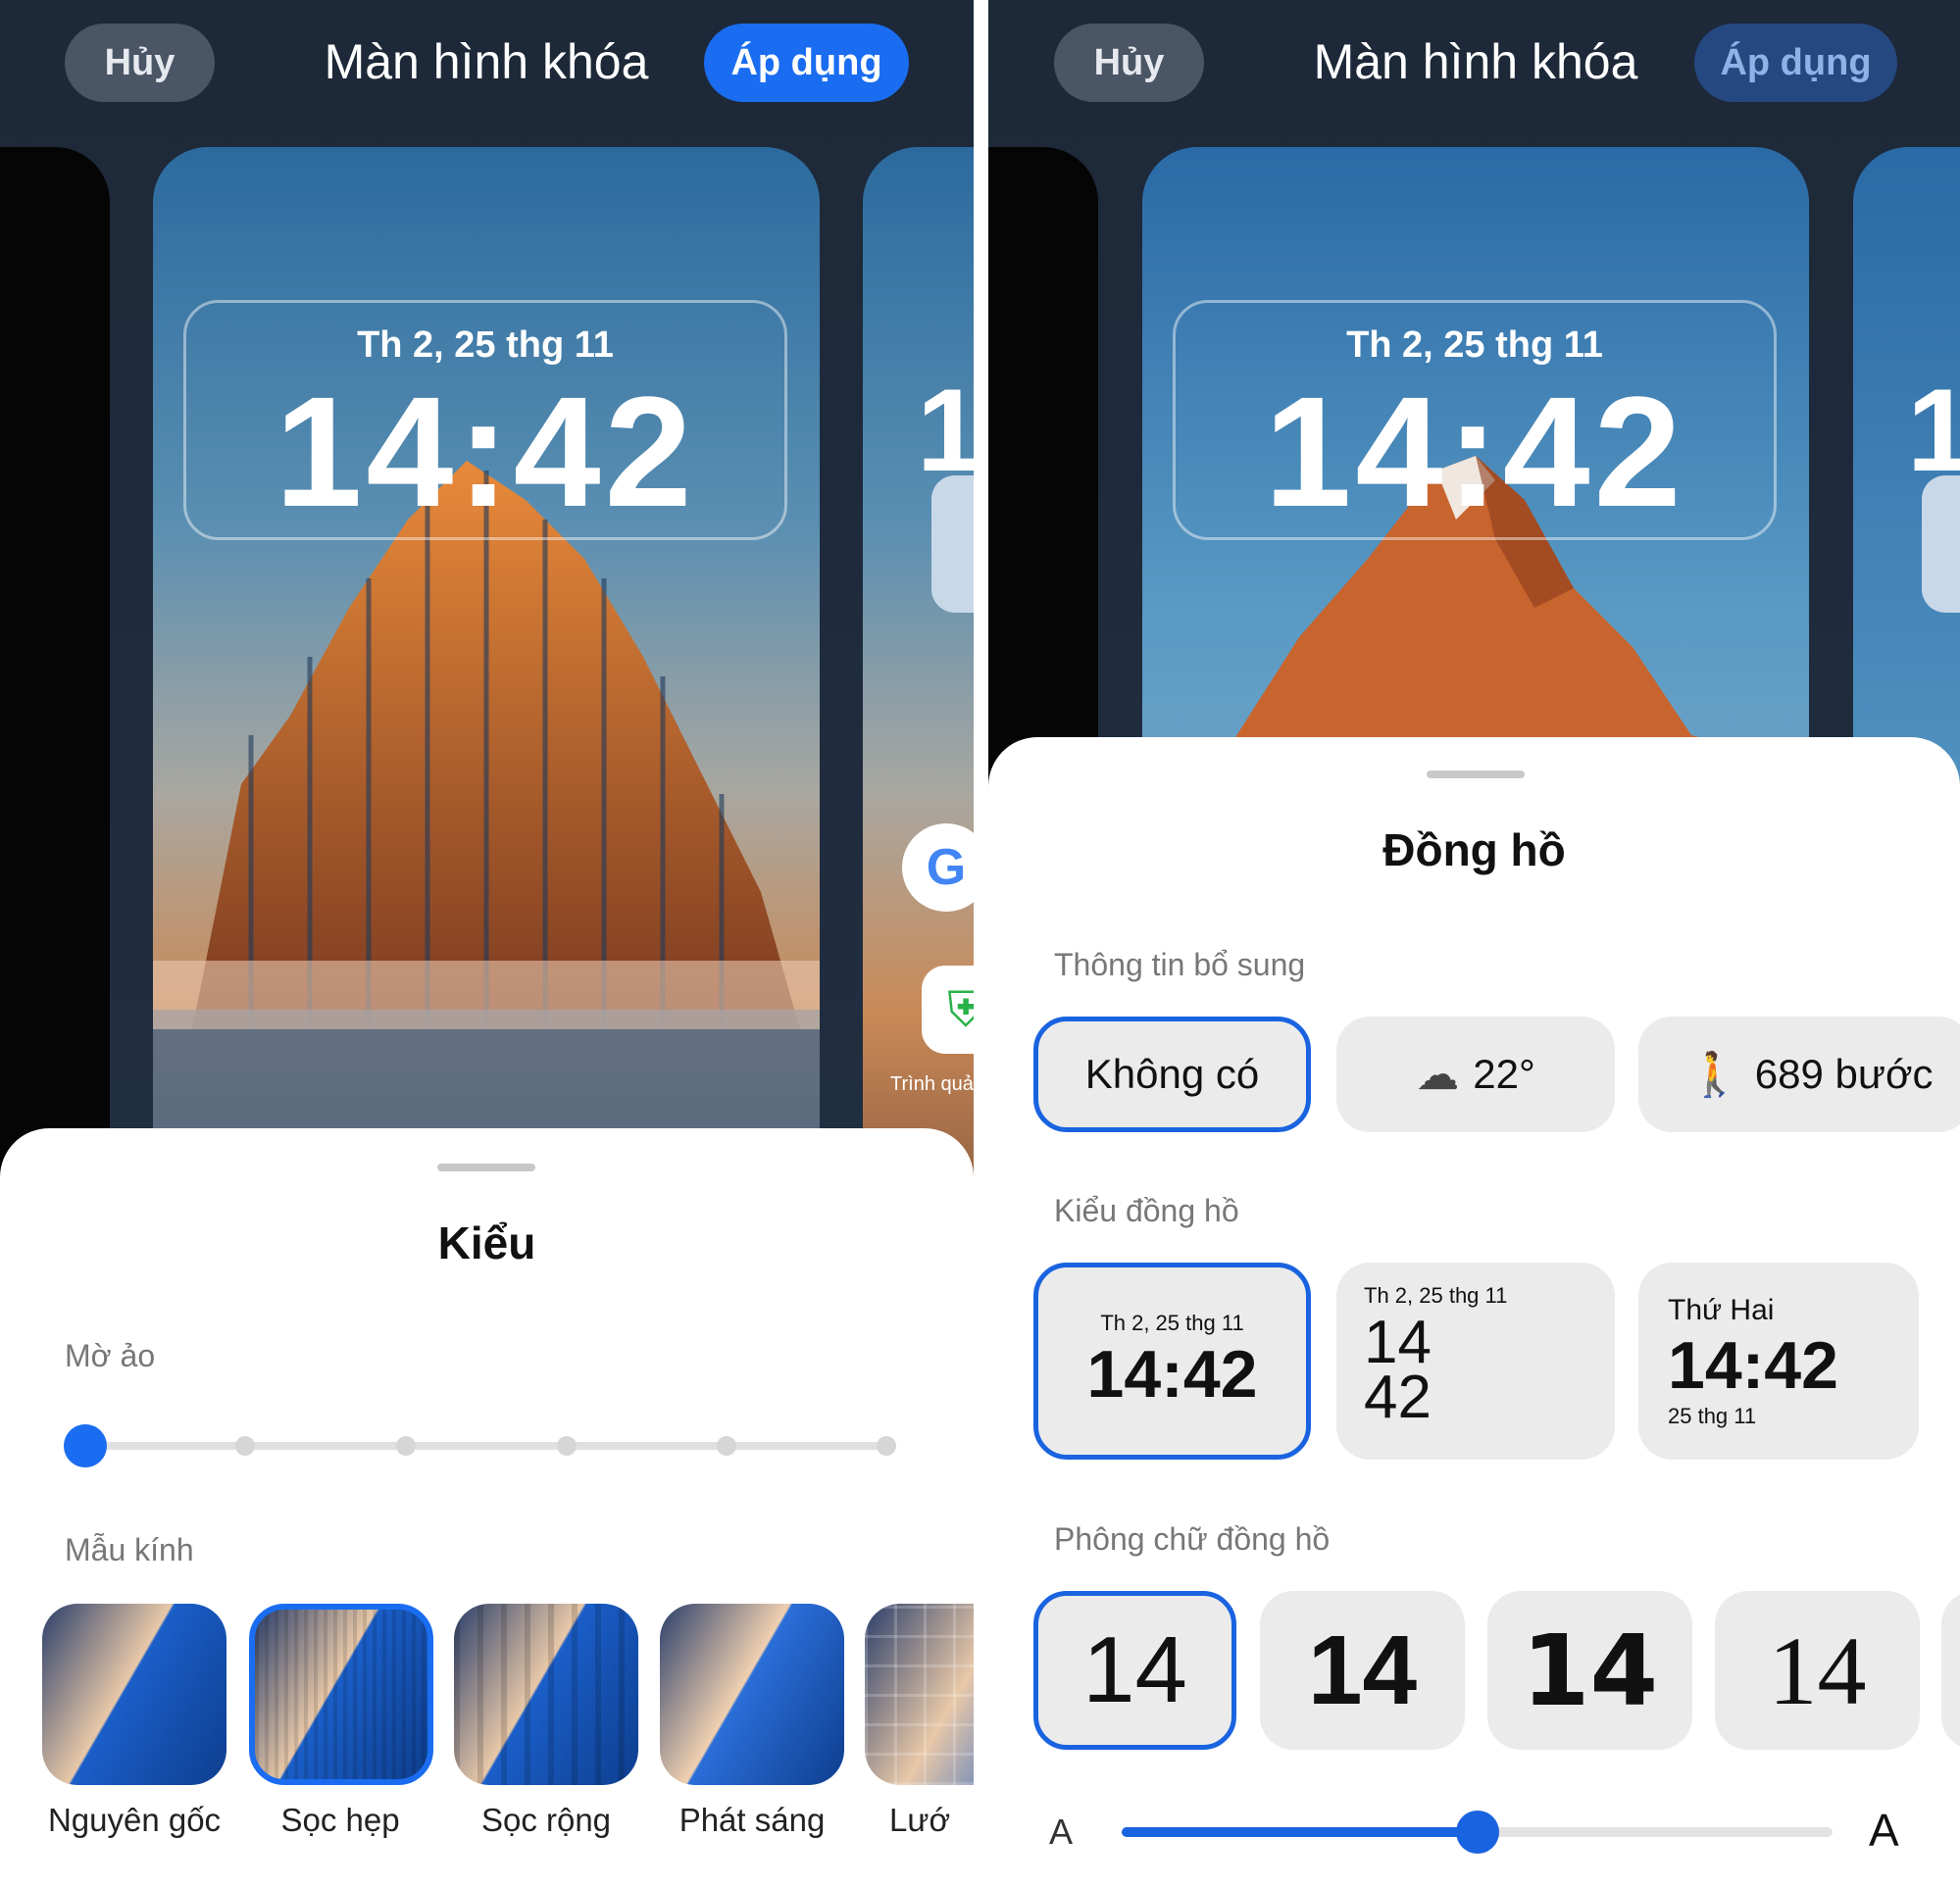  I want to click on glass-option-label: Sọc hẹp, so click(340, 1820).